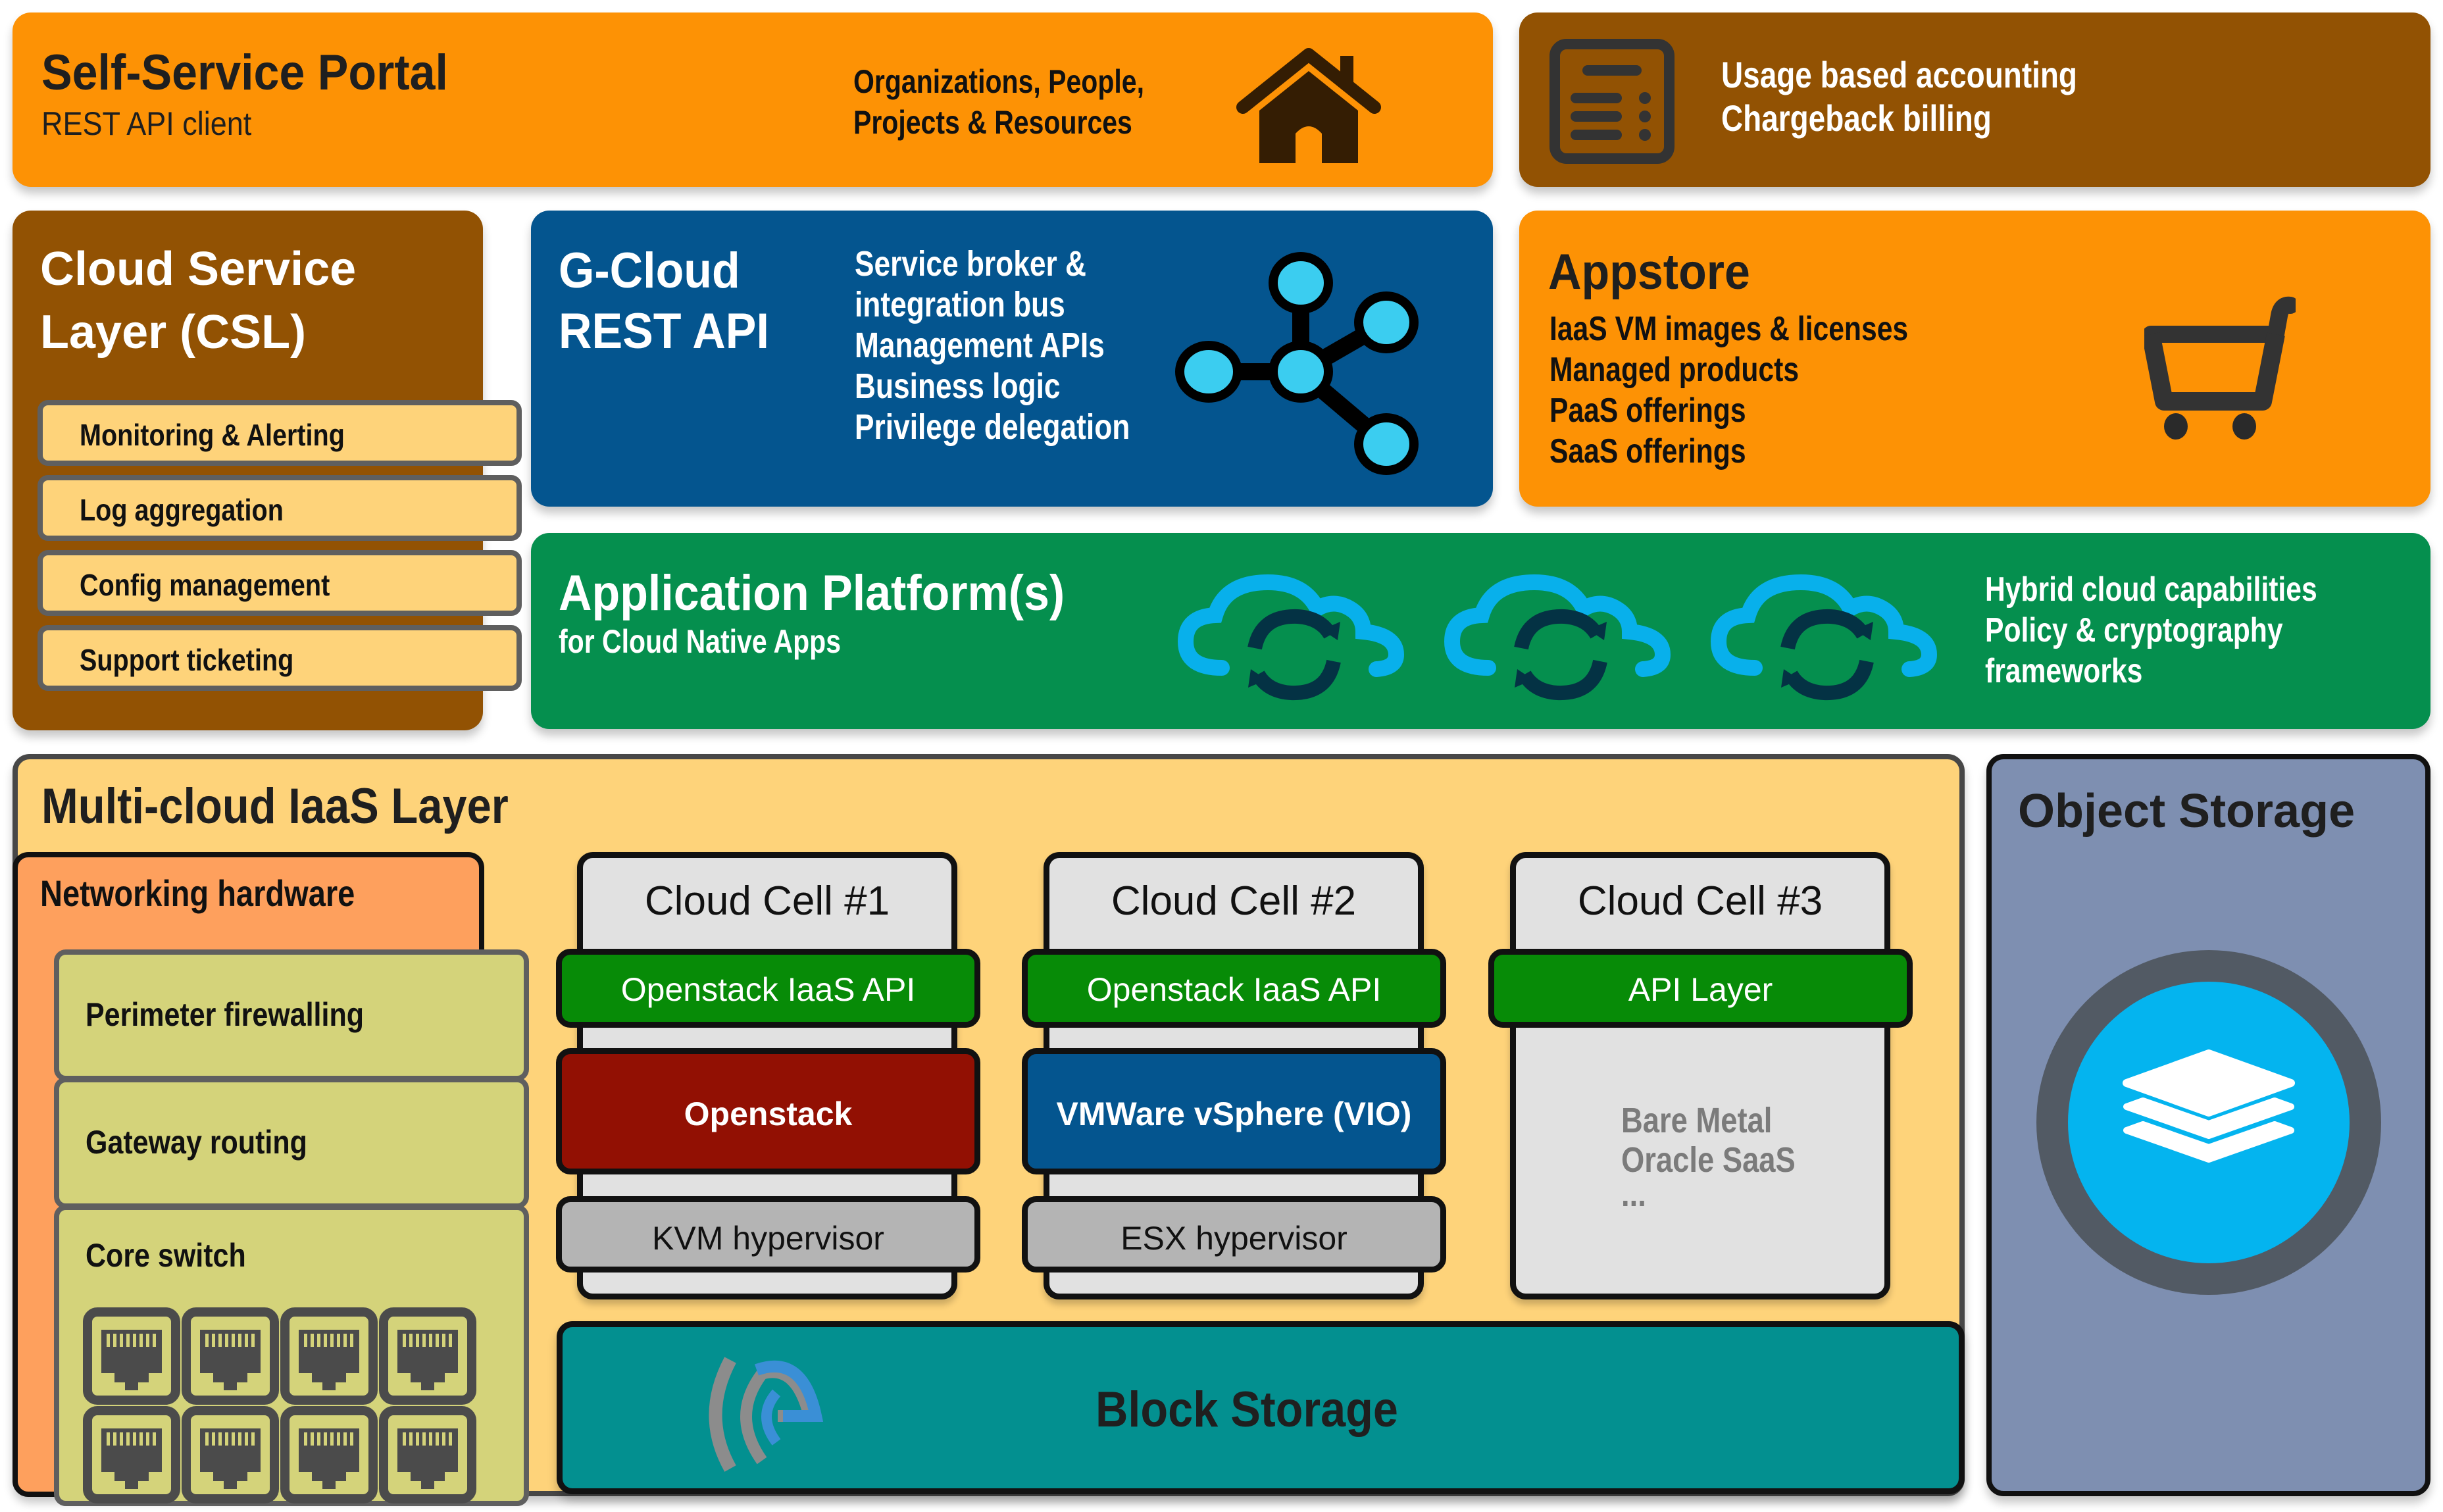 This screenshot has width=2443, height=1512. What do you see at coordinates (2064, 671) in the screenshot?
I see `app-platform-feature: frameworks` at bounding box center [2064, 671].